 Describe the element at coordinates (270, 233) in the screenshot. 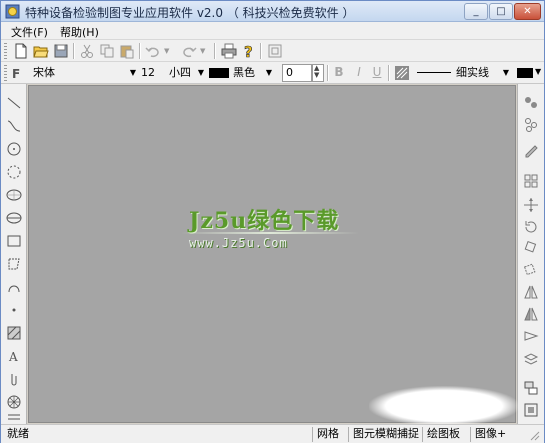

I see `watermark-underline` at that location.